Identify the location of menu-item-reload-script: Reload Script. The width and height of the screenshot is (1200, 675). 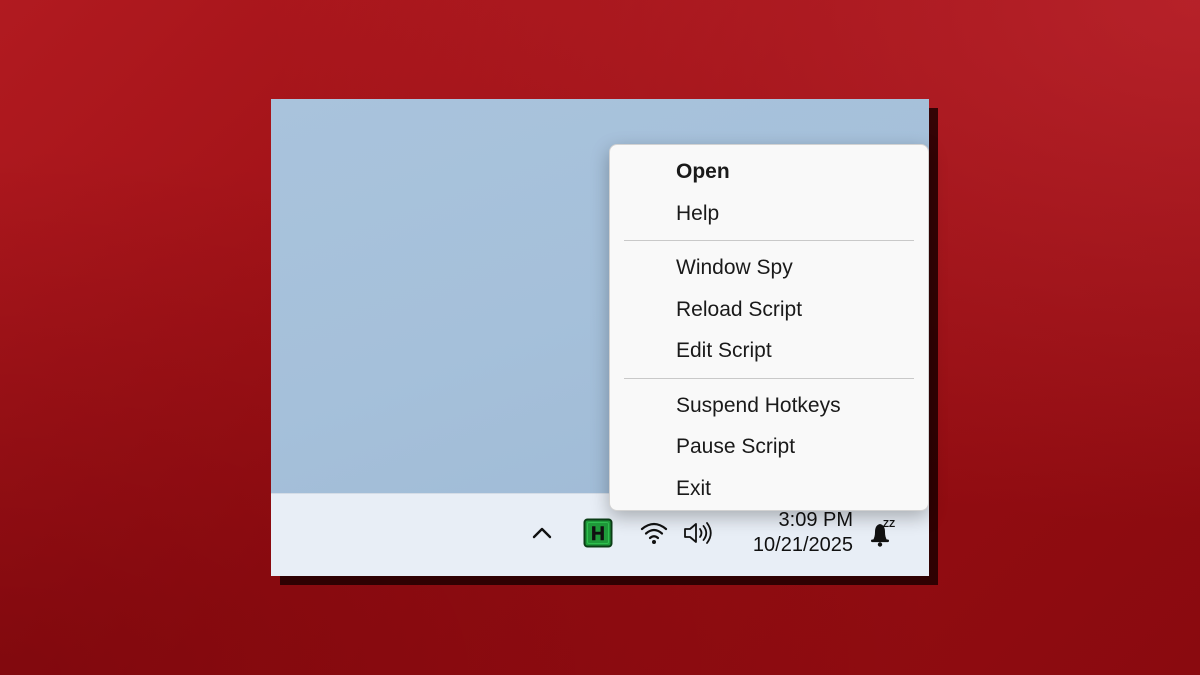
(769, 310).